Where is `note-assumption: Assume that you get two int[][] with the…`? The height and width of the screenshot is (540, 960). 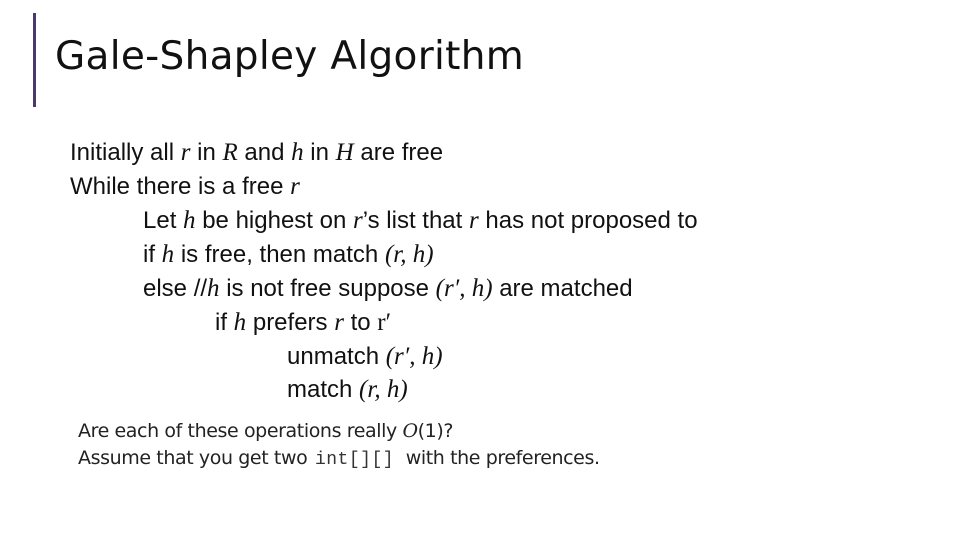
note-assumption: Assume that you get two int[][] with the… is located at coordinates (339, 459).